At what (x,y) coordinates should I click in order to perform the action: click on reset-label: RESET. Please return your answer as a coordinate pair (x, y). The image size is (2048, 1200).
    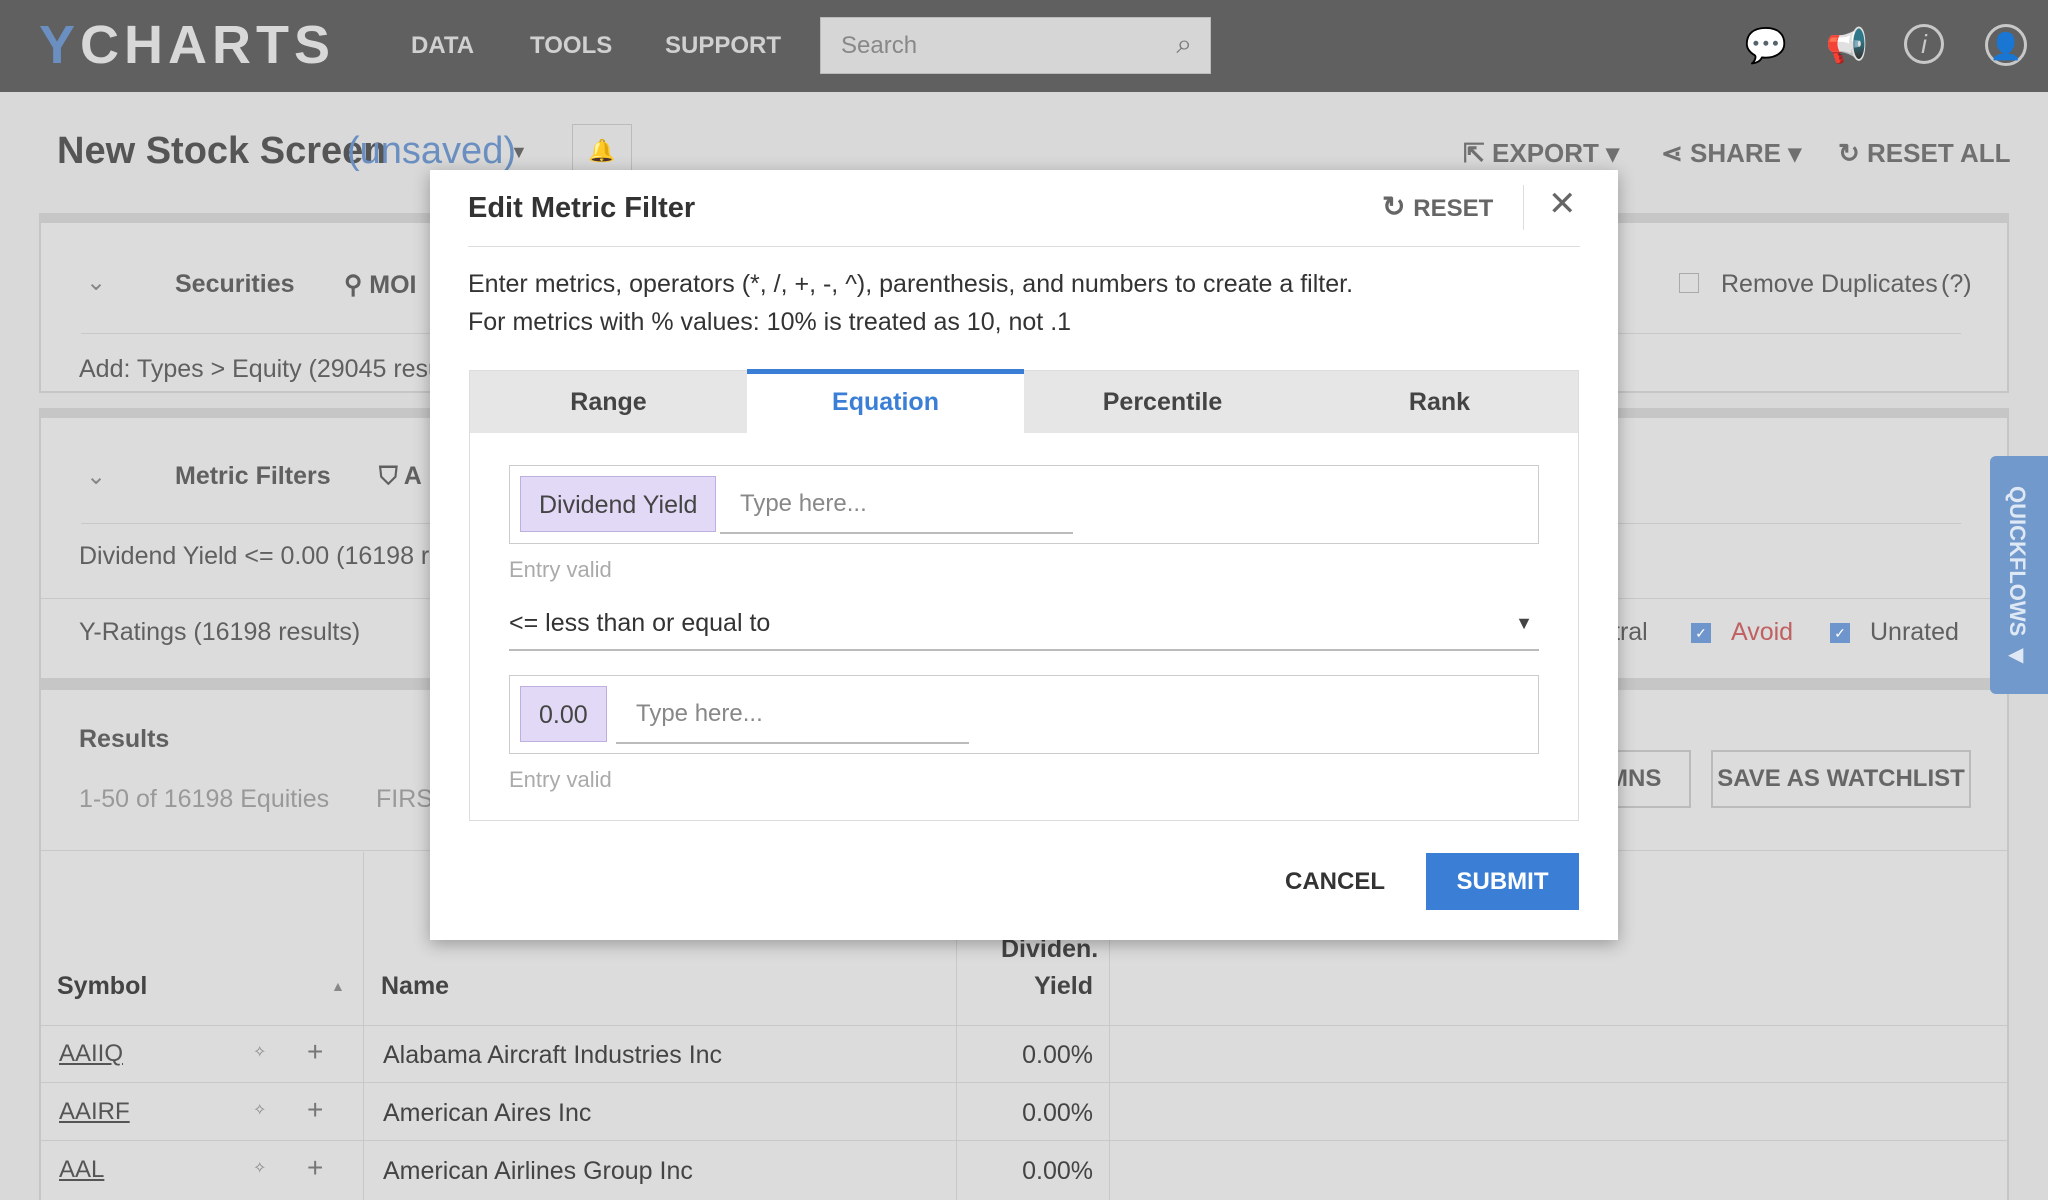
    Looking at the image, I should click on (1453, 208).